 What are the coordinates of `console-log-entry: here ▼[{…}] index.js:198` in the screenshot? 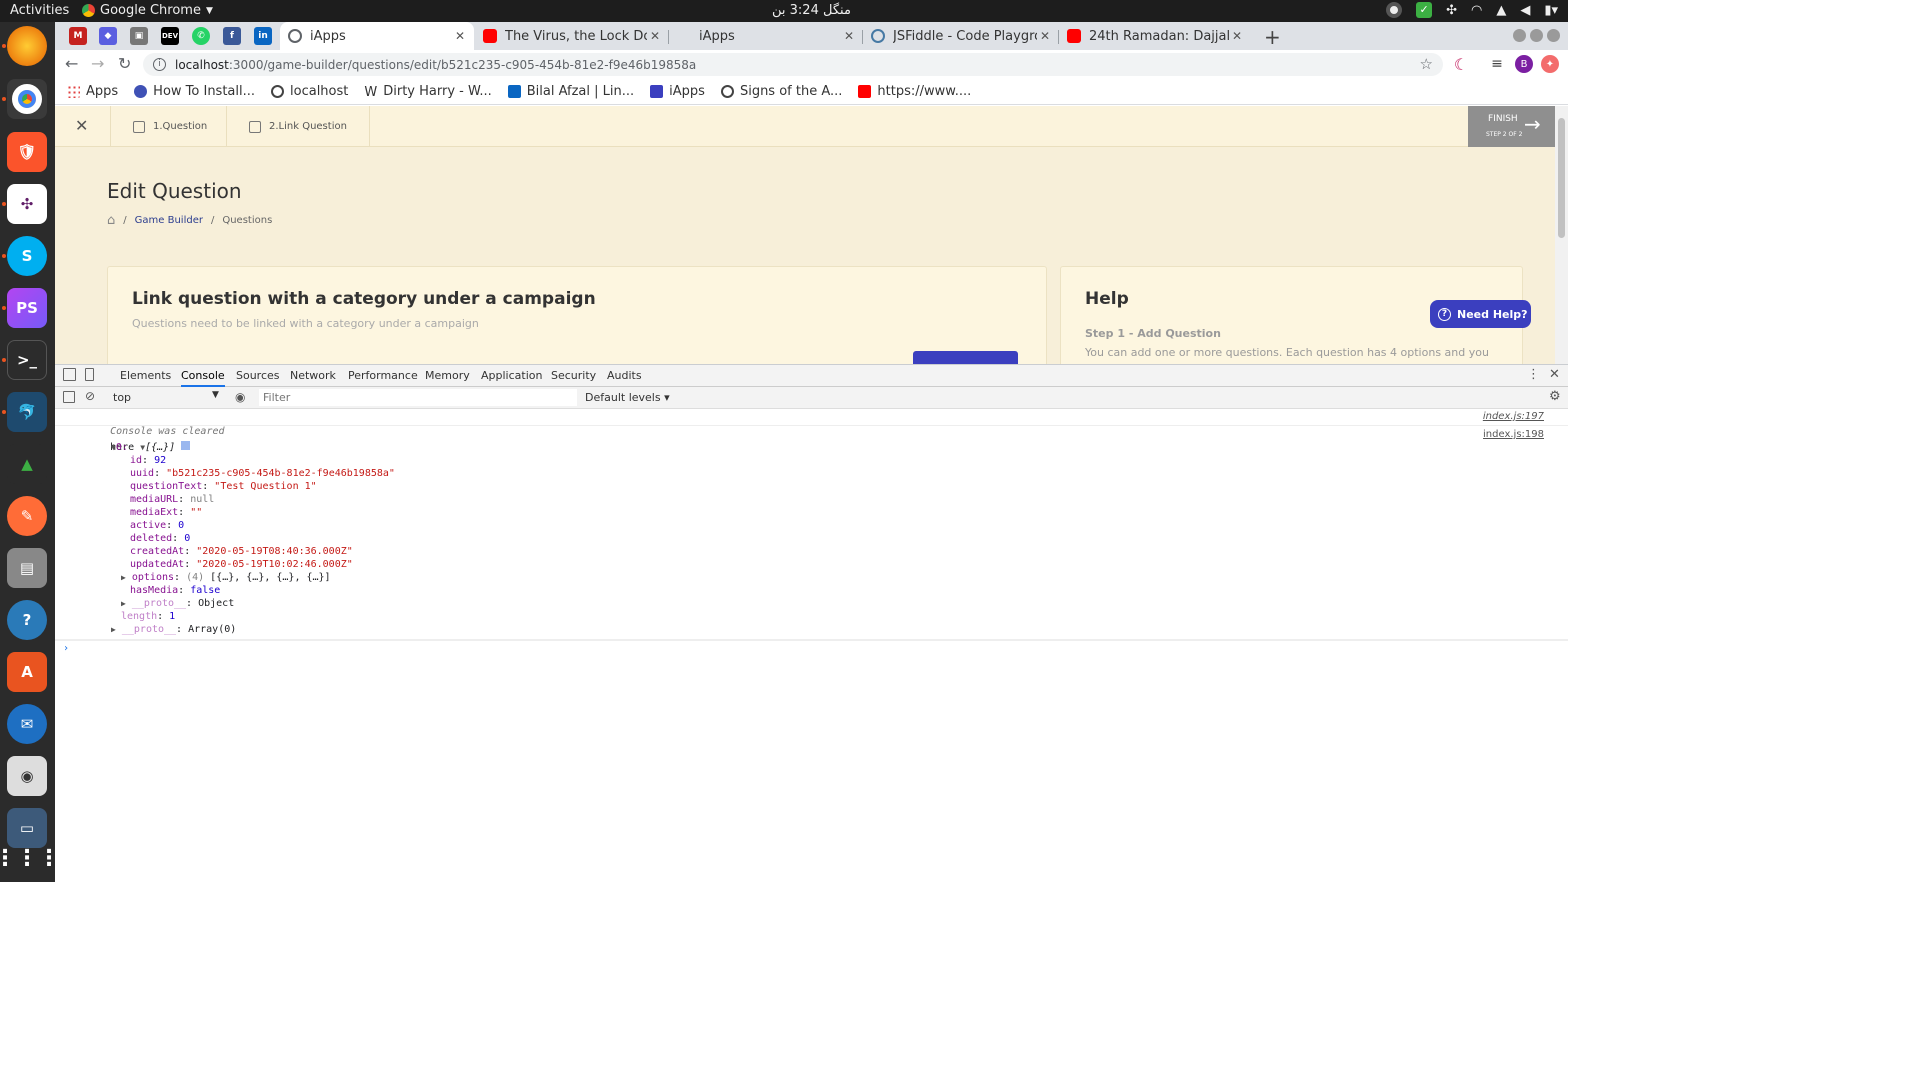 It's located at (811, 440).